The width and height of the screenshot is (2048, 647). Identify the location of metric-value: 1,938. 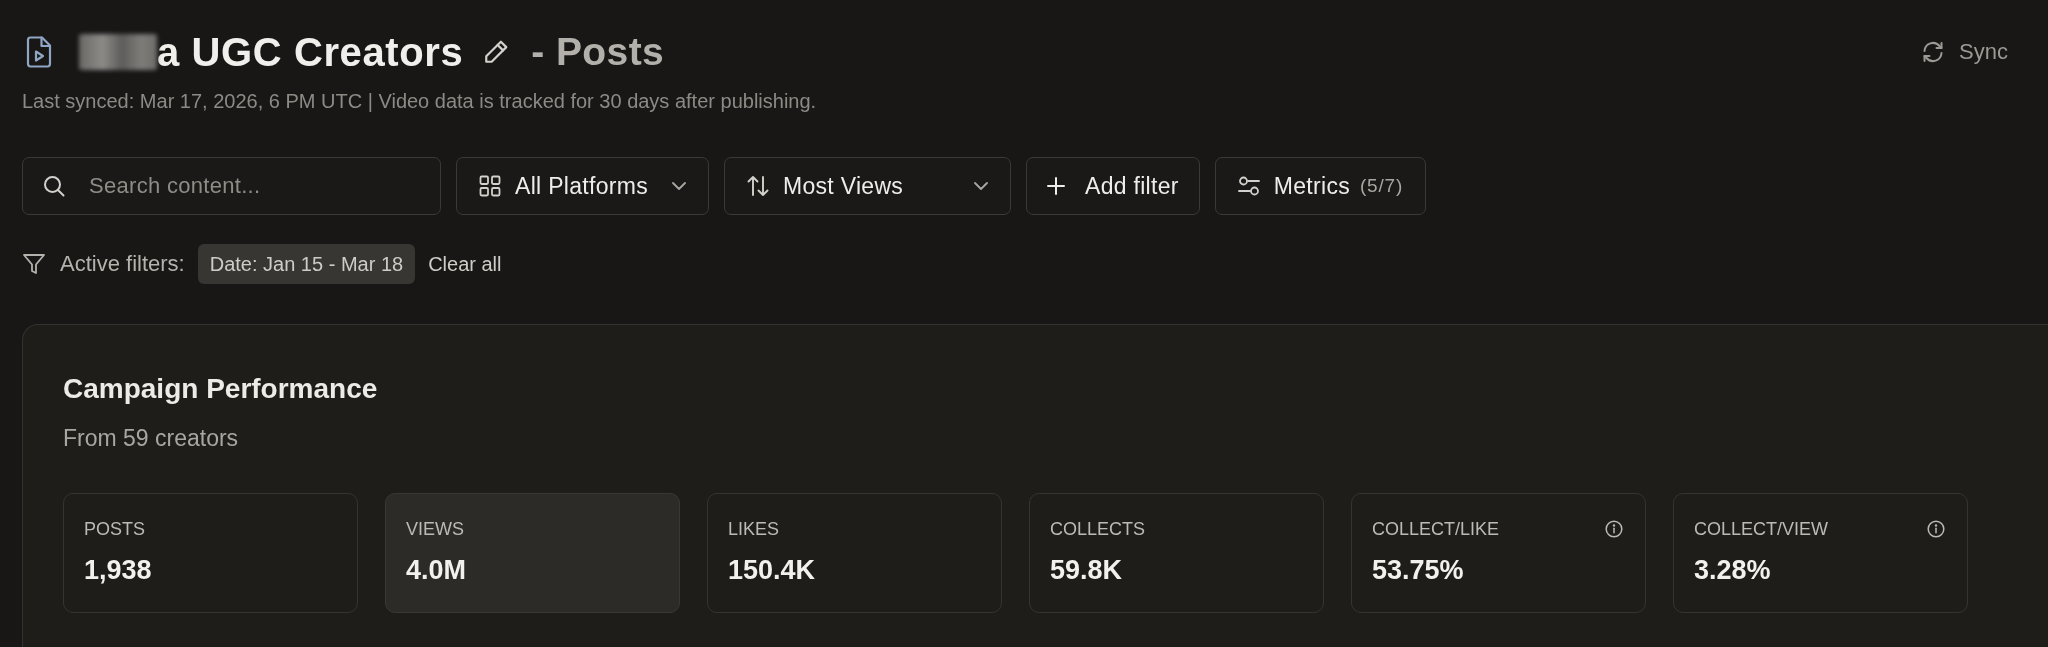
(118, 570).